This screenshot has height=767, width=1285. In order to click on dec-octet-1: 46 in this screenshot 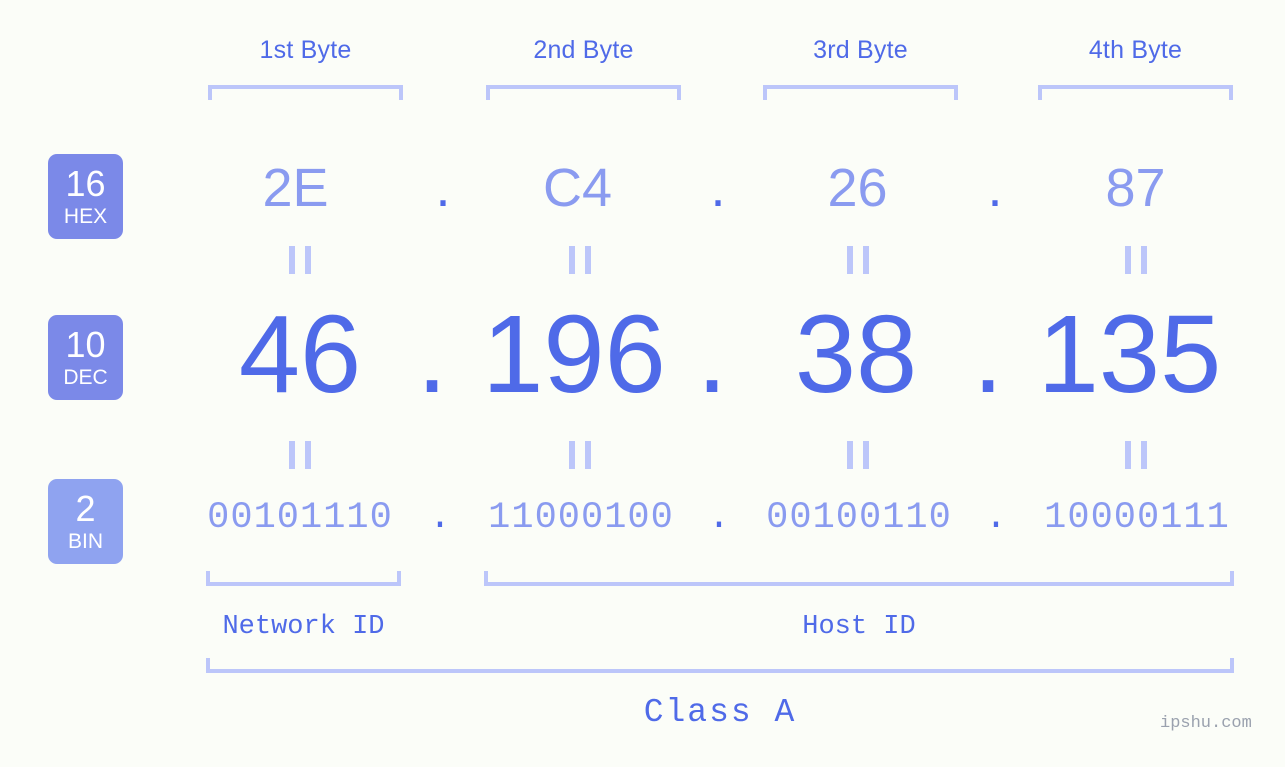, I will do `click(300, 354)`.